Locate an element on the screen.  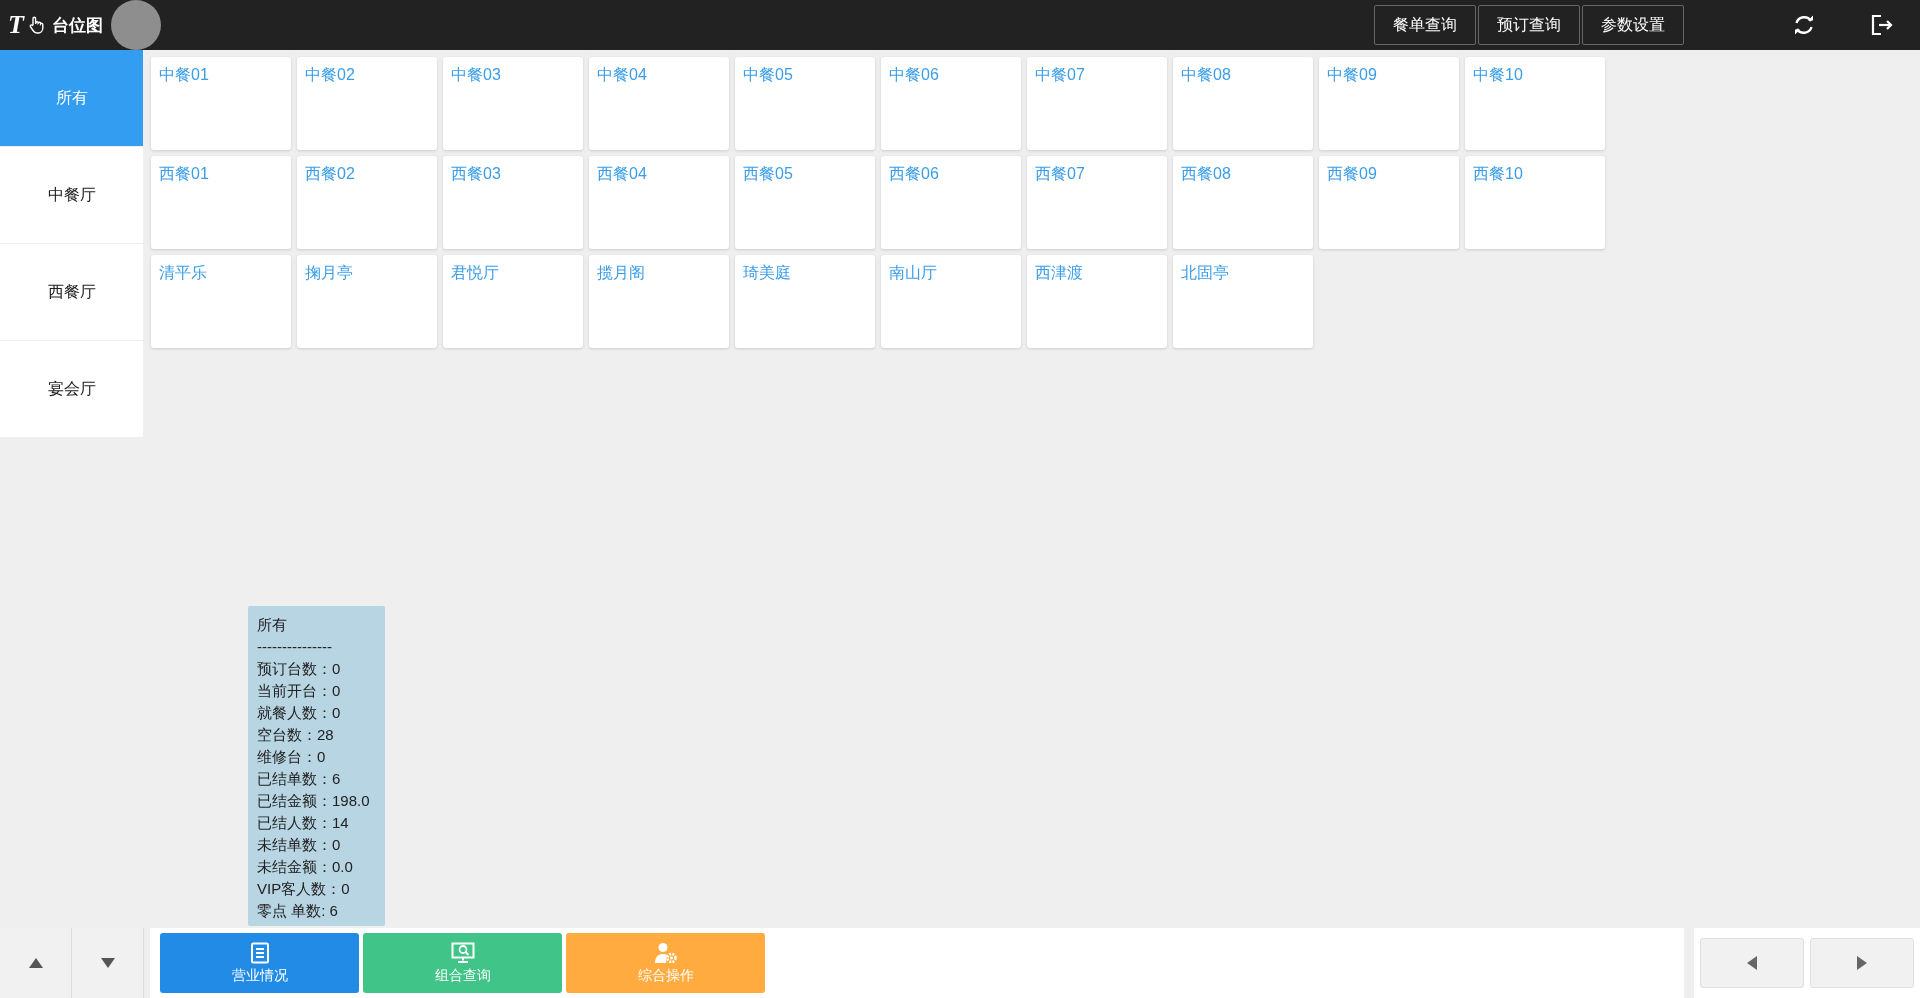
table-name: 西餐08 is located at coordinates (1206, 173).